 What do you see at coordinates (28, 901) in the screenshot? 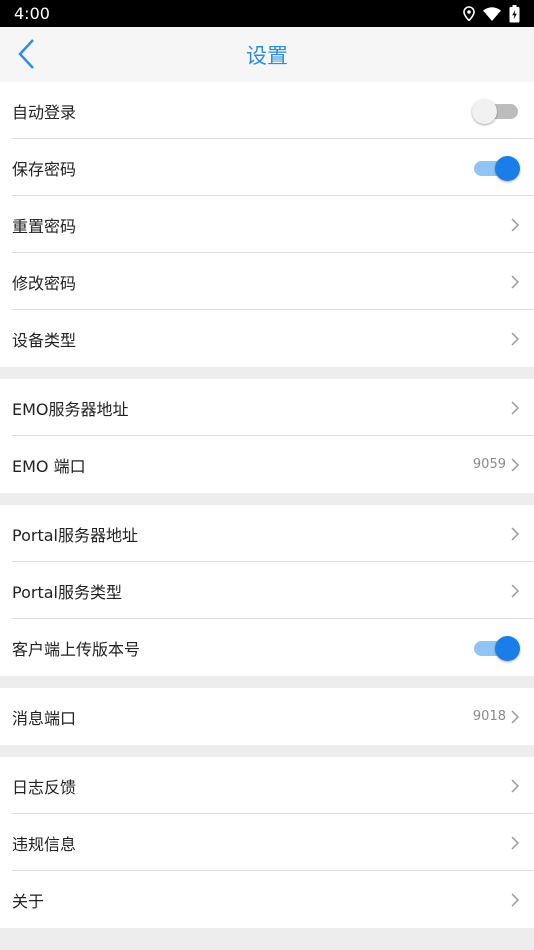
I see `setting-label: 关于` at bounding box center [28, 901].